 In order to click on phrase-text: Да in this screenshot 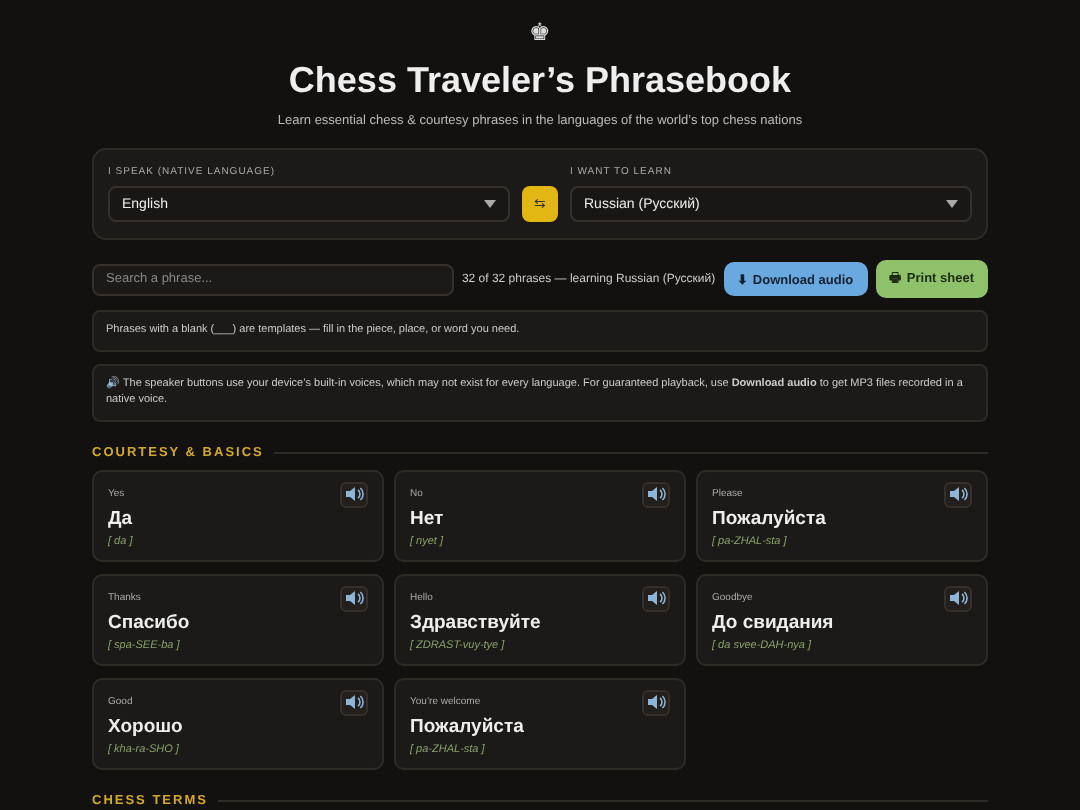, I will do `click(120, 518)`.